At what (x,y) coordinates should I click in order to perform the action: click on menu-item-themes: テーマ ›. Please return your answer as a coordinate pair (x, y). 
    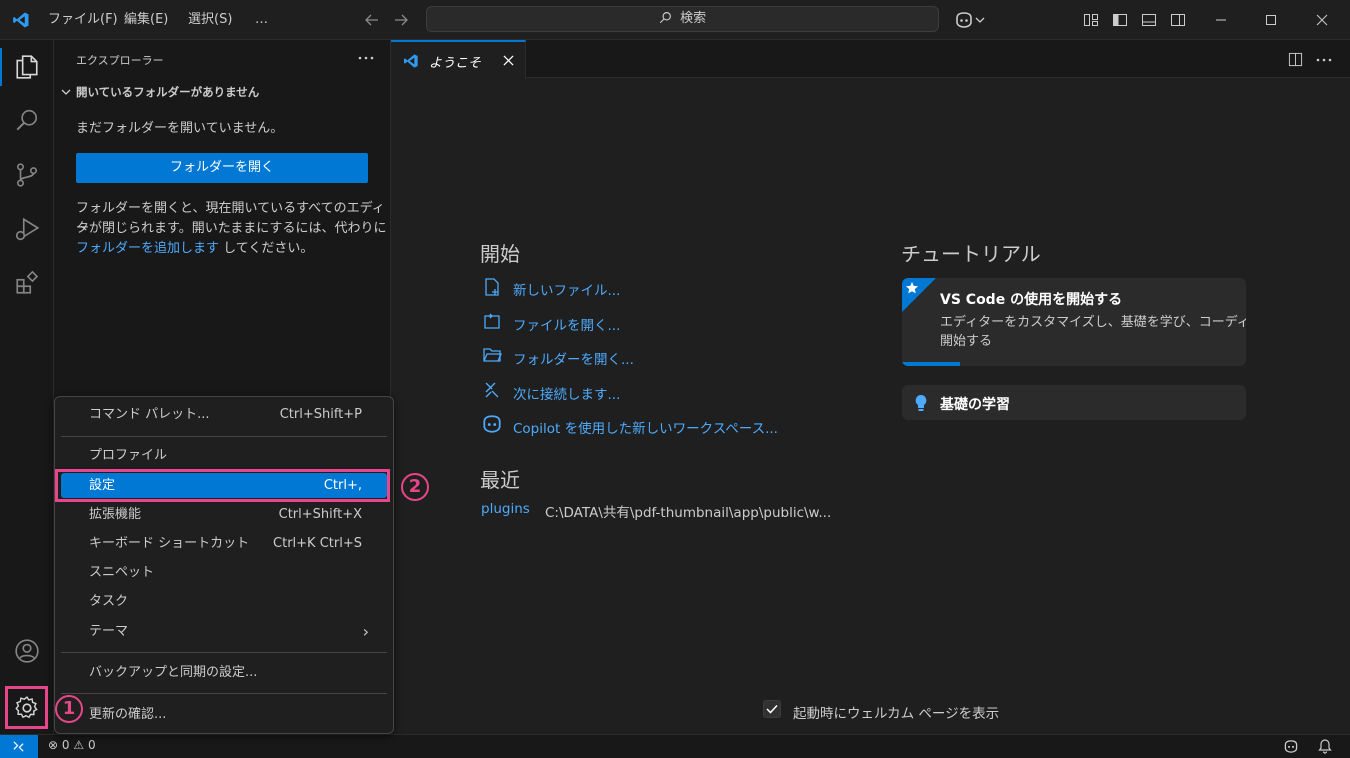
    Looking at the image, I should click on (224, 631).